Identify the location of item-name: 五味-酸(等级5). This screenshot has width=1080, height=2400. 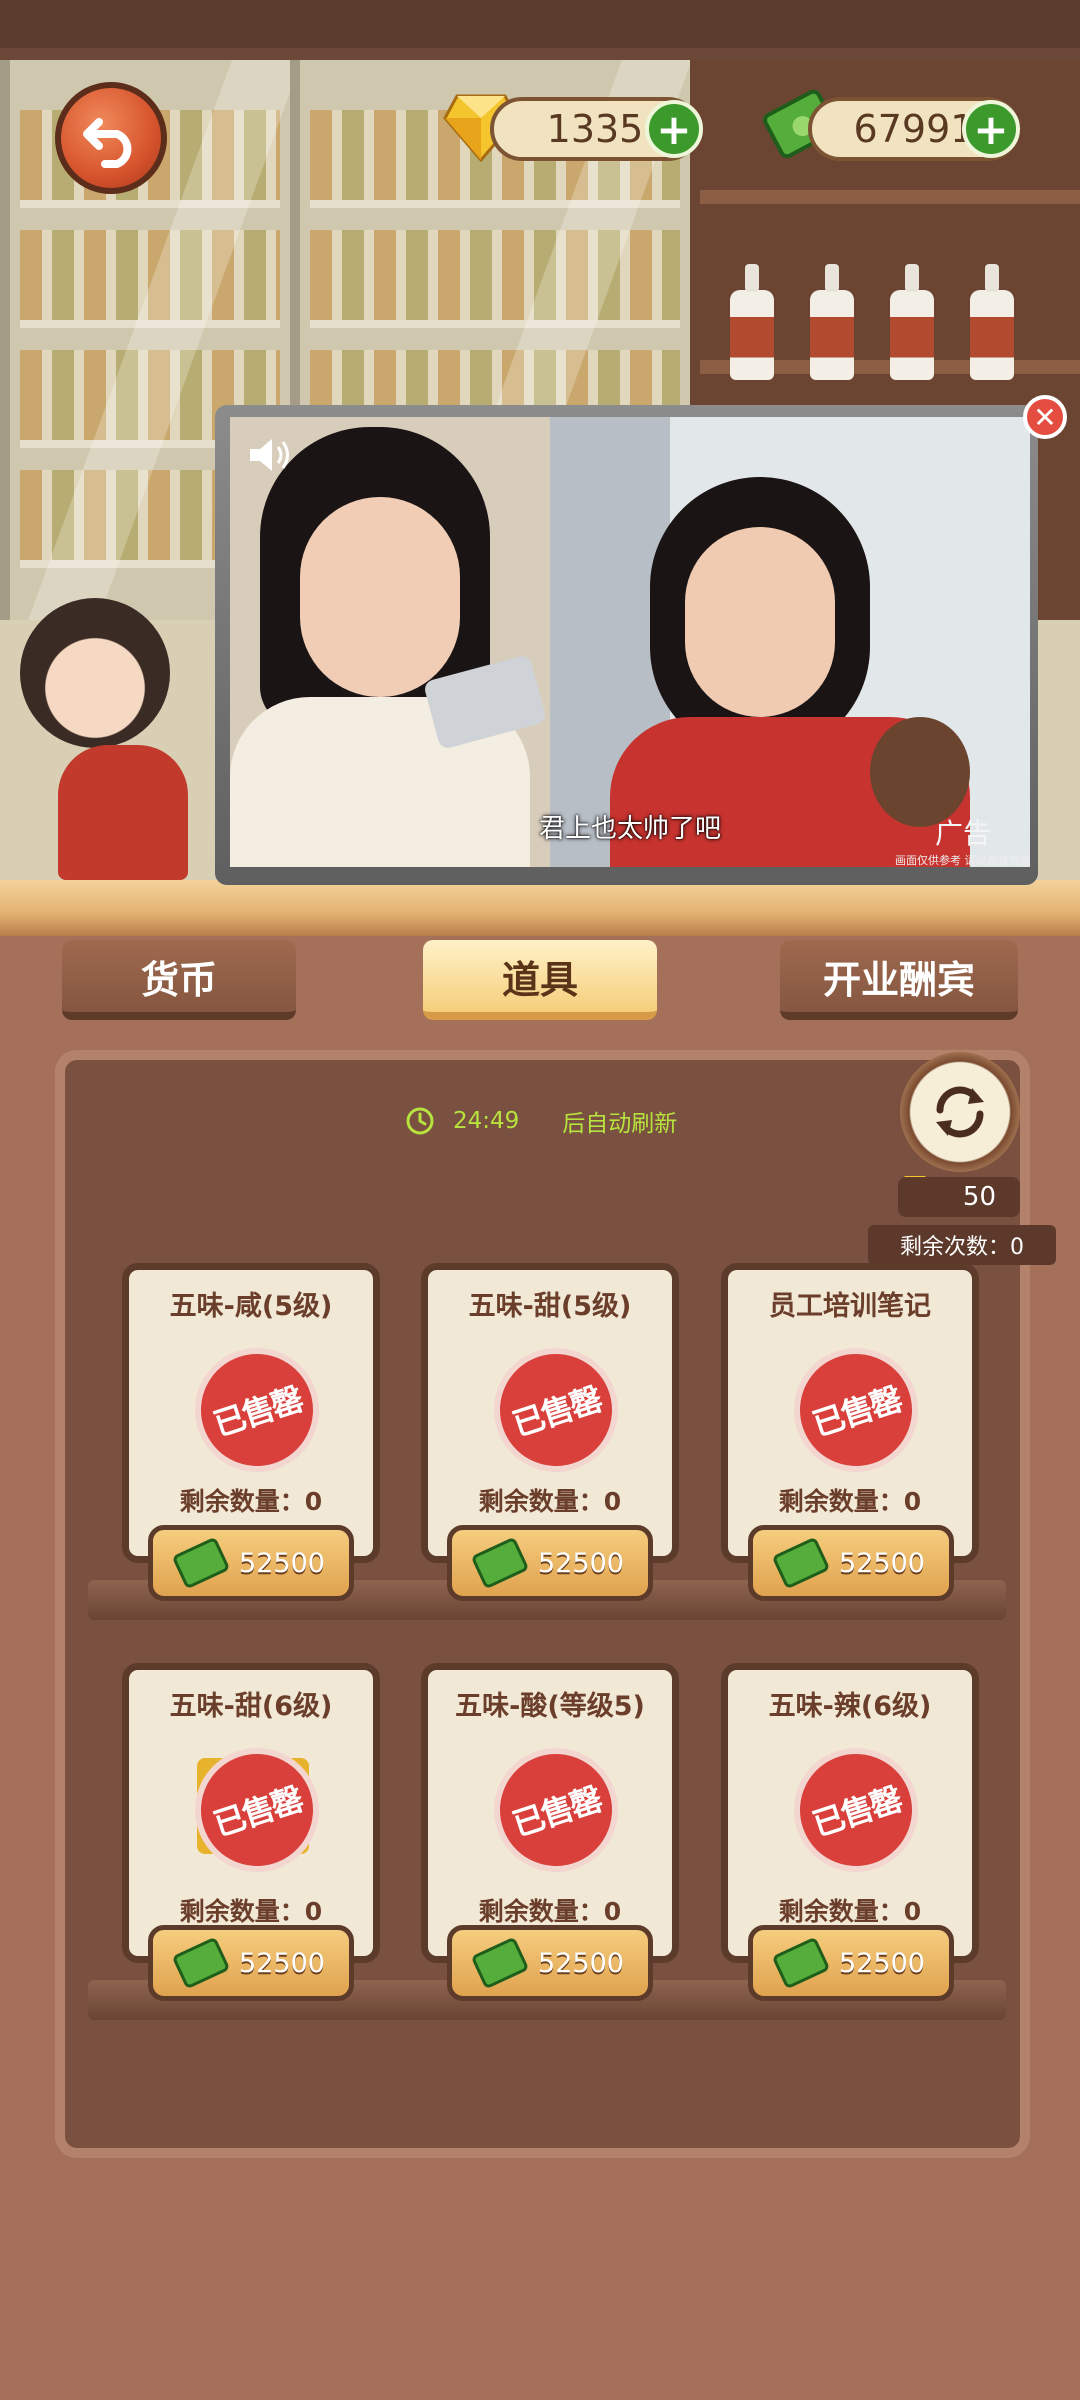
(550, 1706).